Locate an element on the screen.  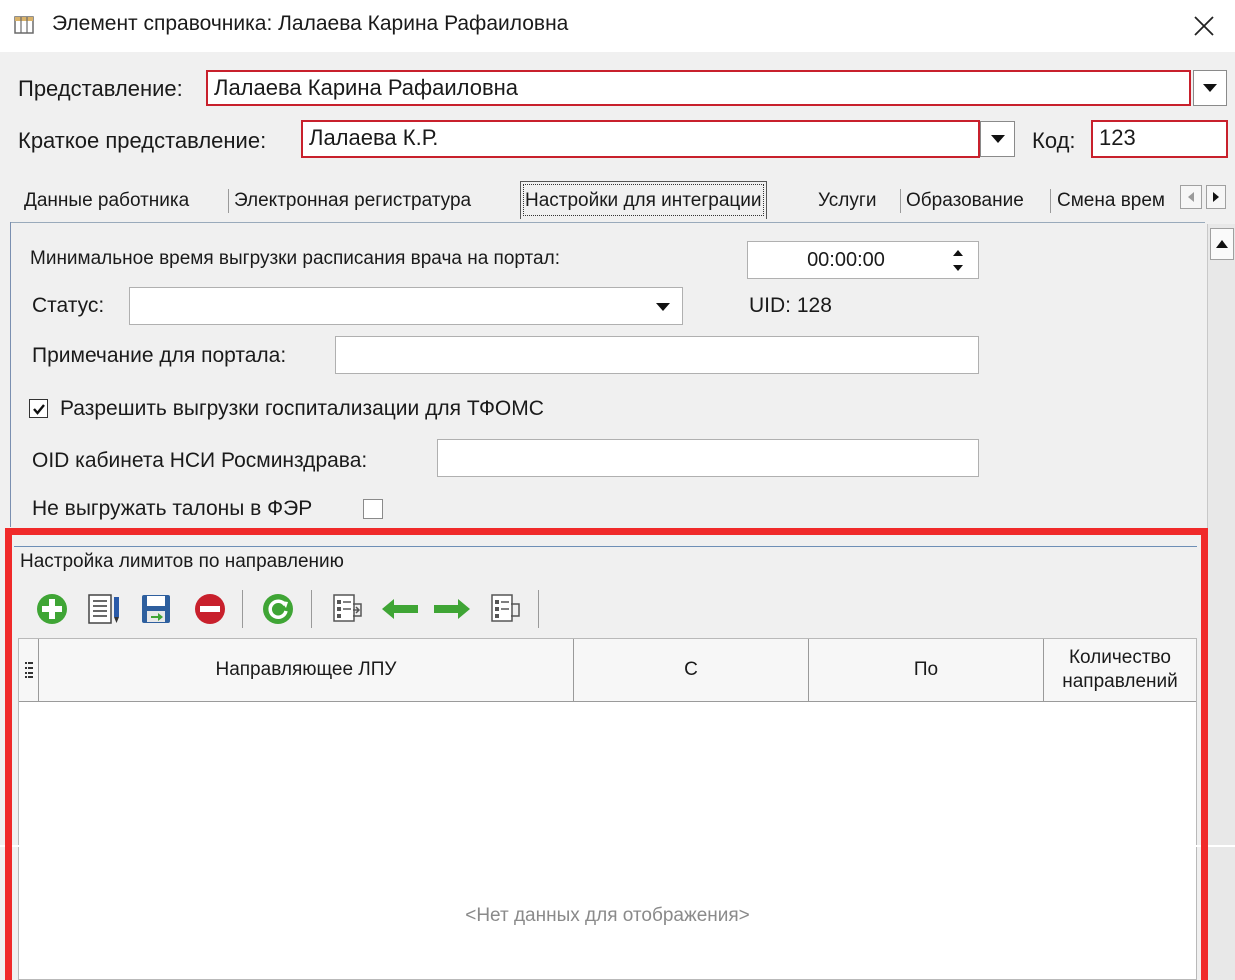
scroll-up-button is located at coordinates (1222, 244).